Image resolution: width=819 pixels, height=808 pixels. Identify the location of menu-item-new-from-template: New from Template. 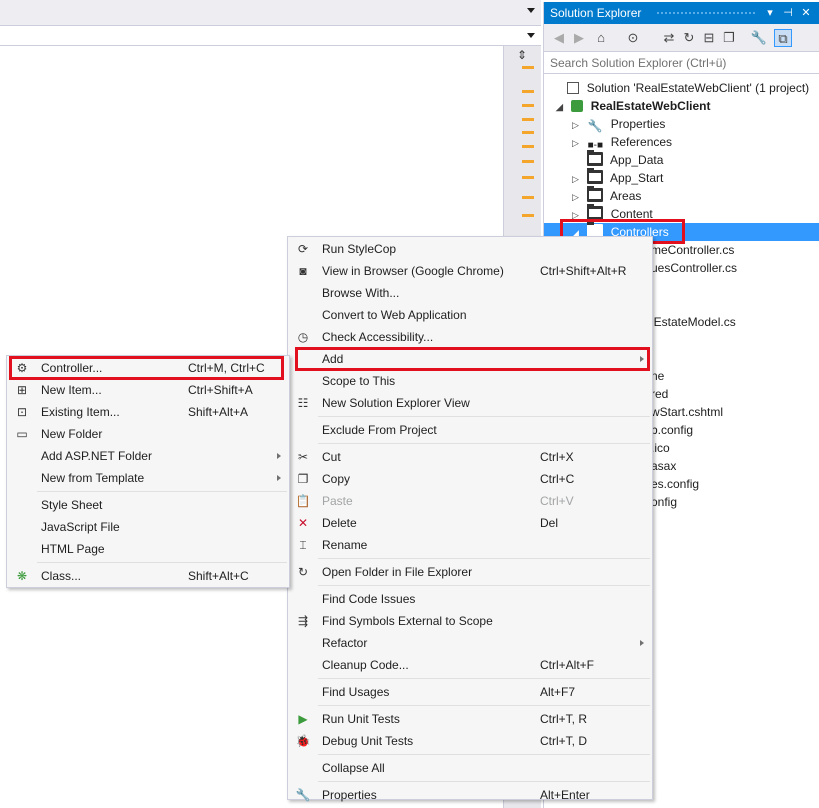
(148, 478).